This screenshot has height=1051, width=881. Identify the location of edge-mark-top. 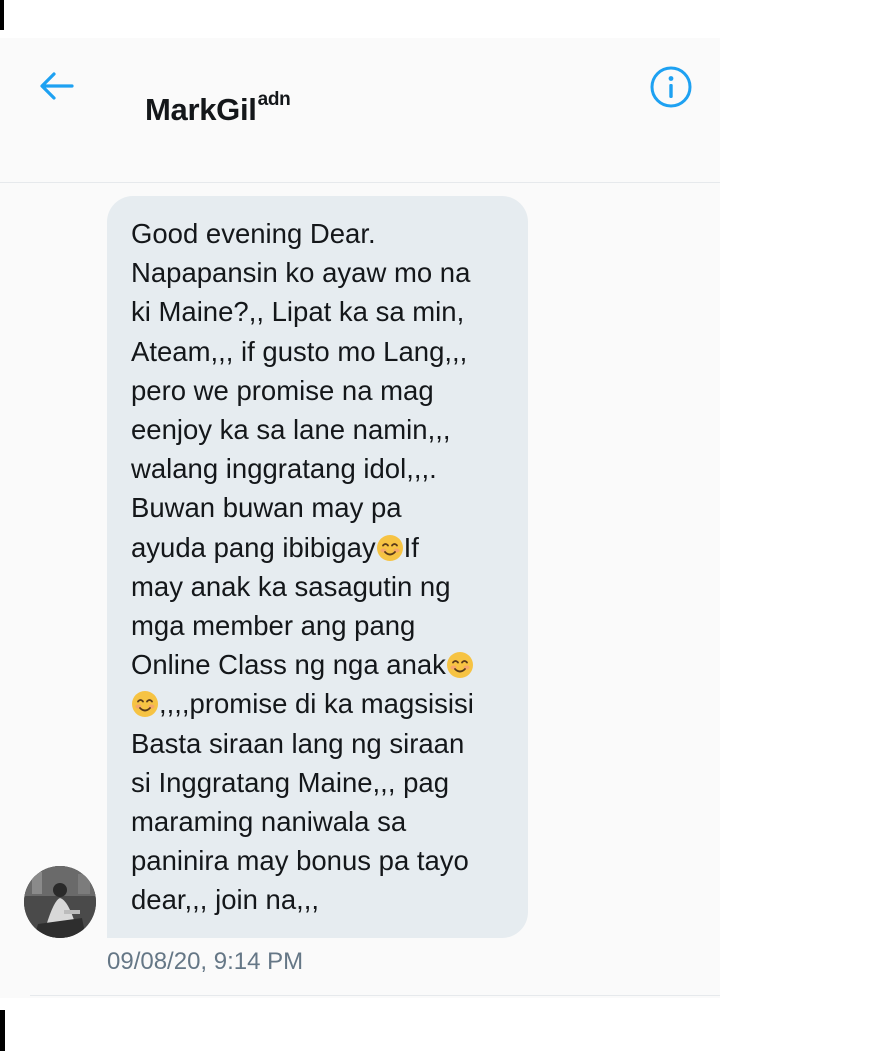
(2, 15).